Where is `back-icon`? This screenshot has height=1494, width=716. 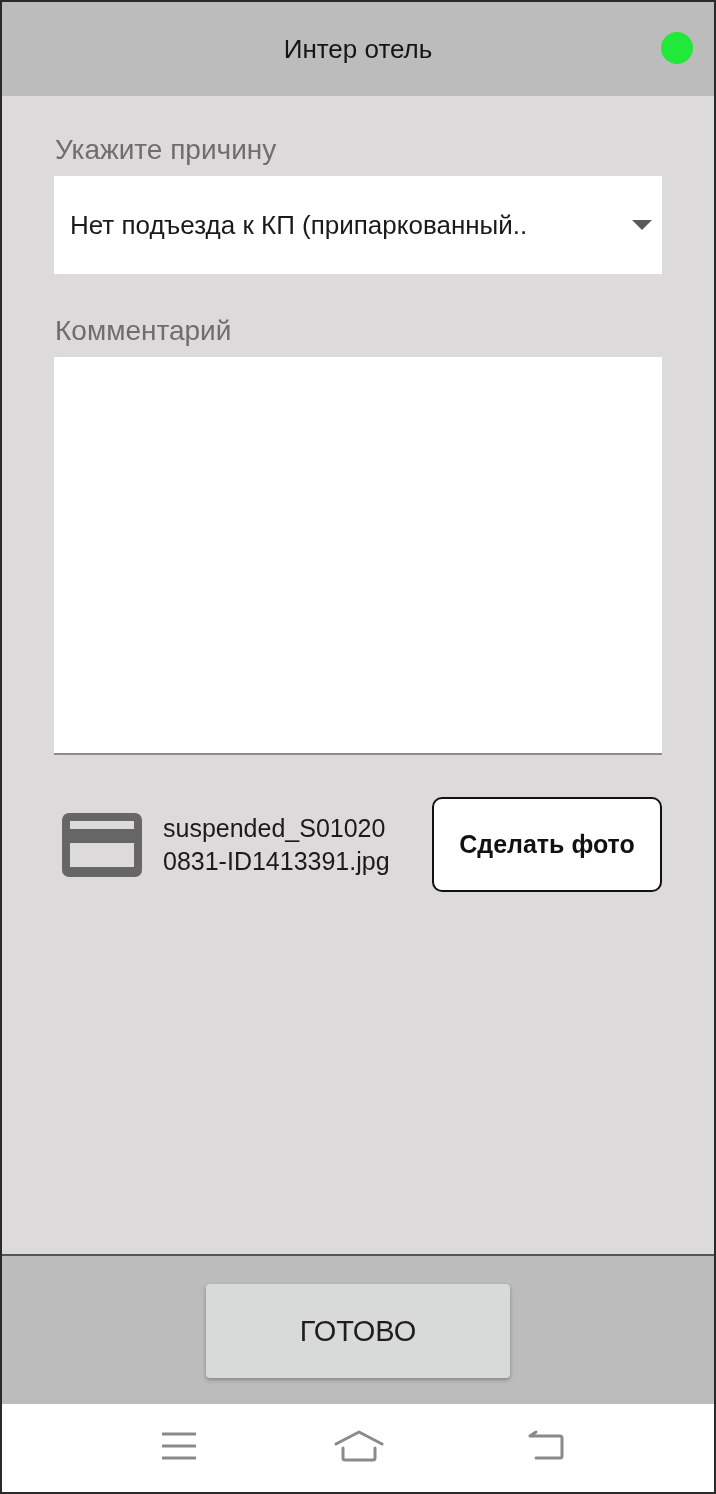
back-icon is located at coordinates (546, 1445).